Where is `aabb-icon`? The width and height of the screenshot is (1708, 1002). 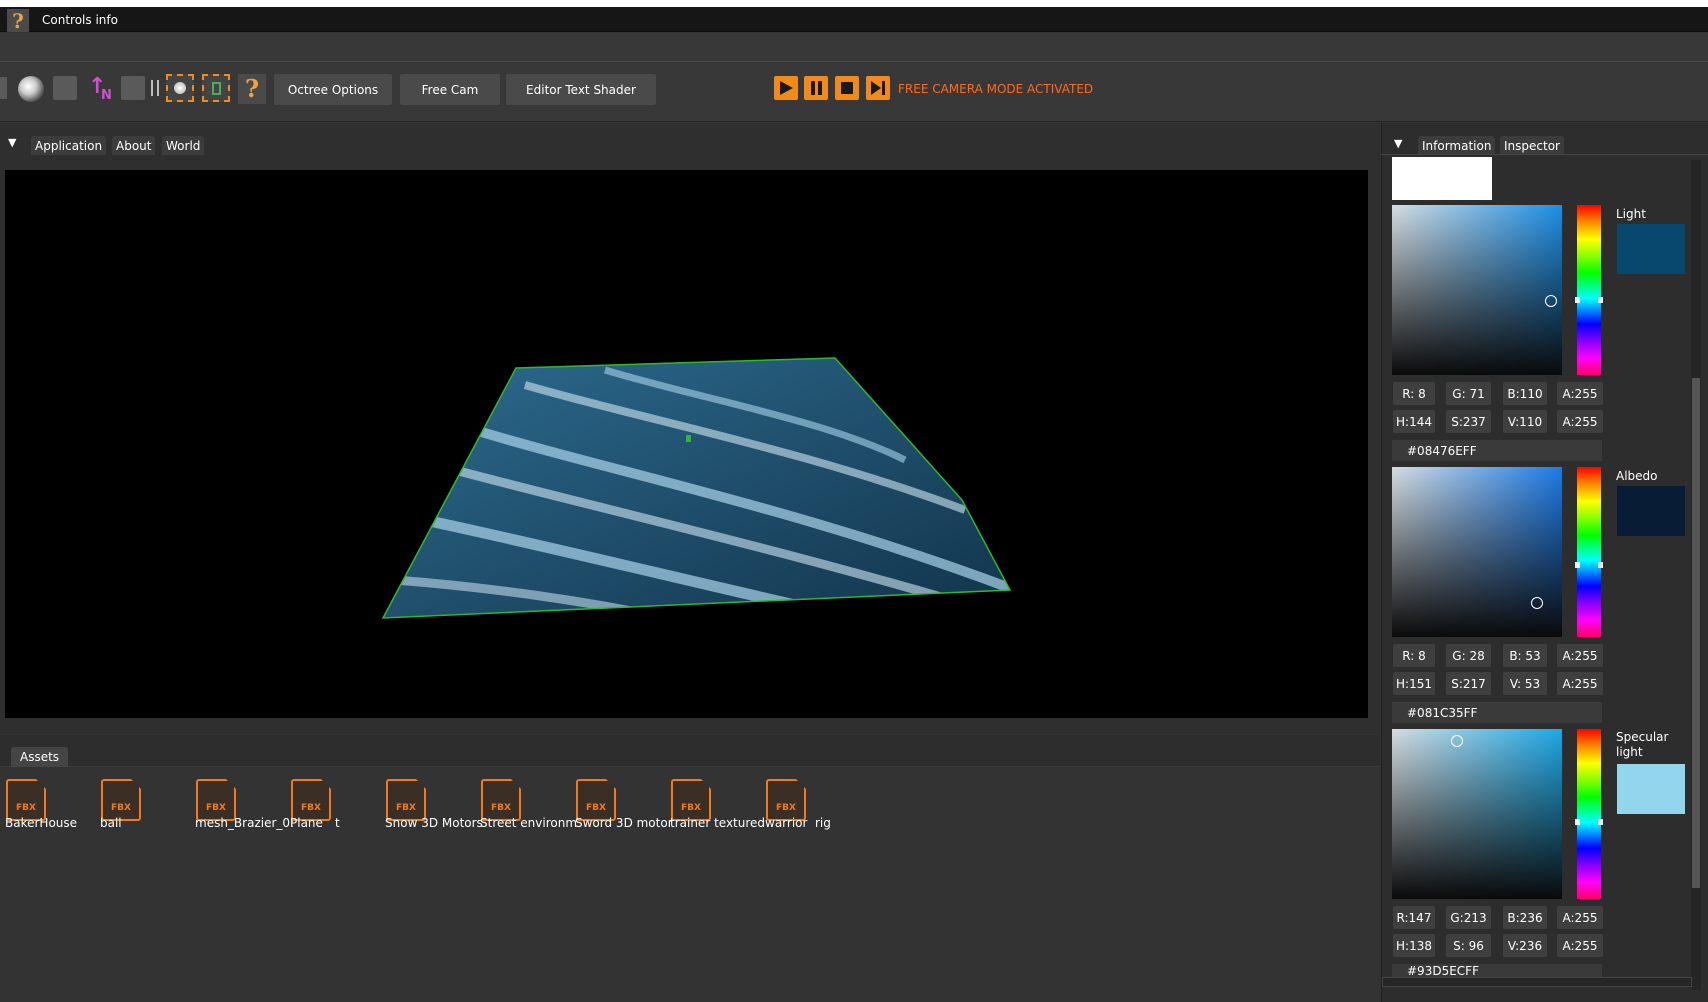 aabb-icon is located at coordinates (216, 88).